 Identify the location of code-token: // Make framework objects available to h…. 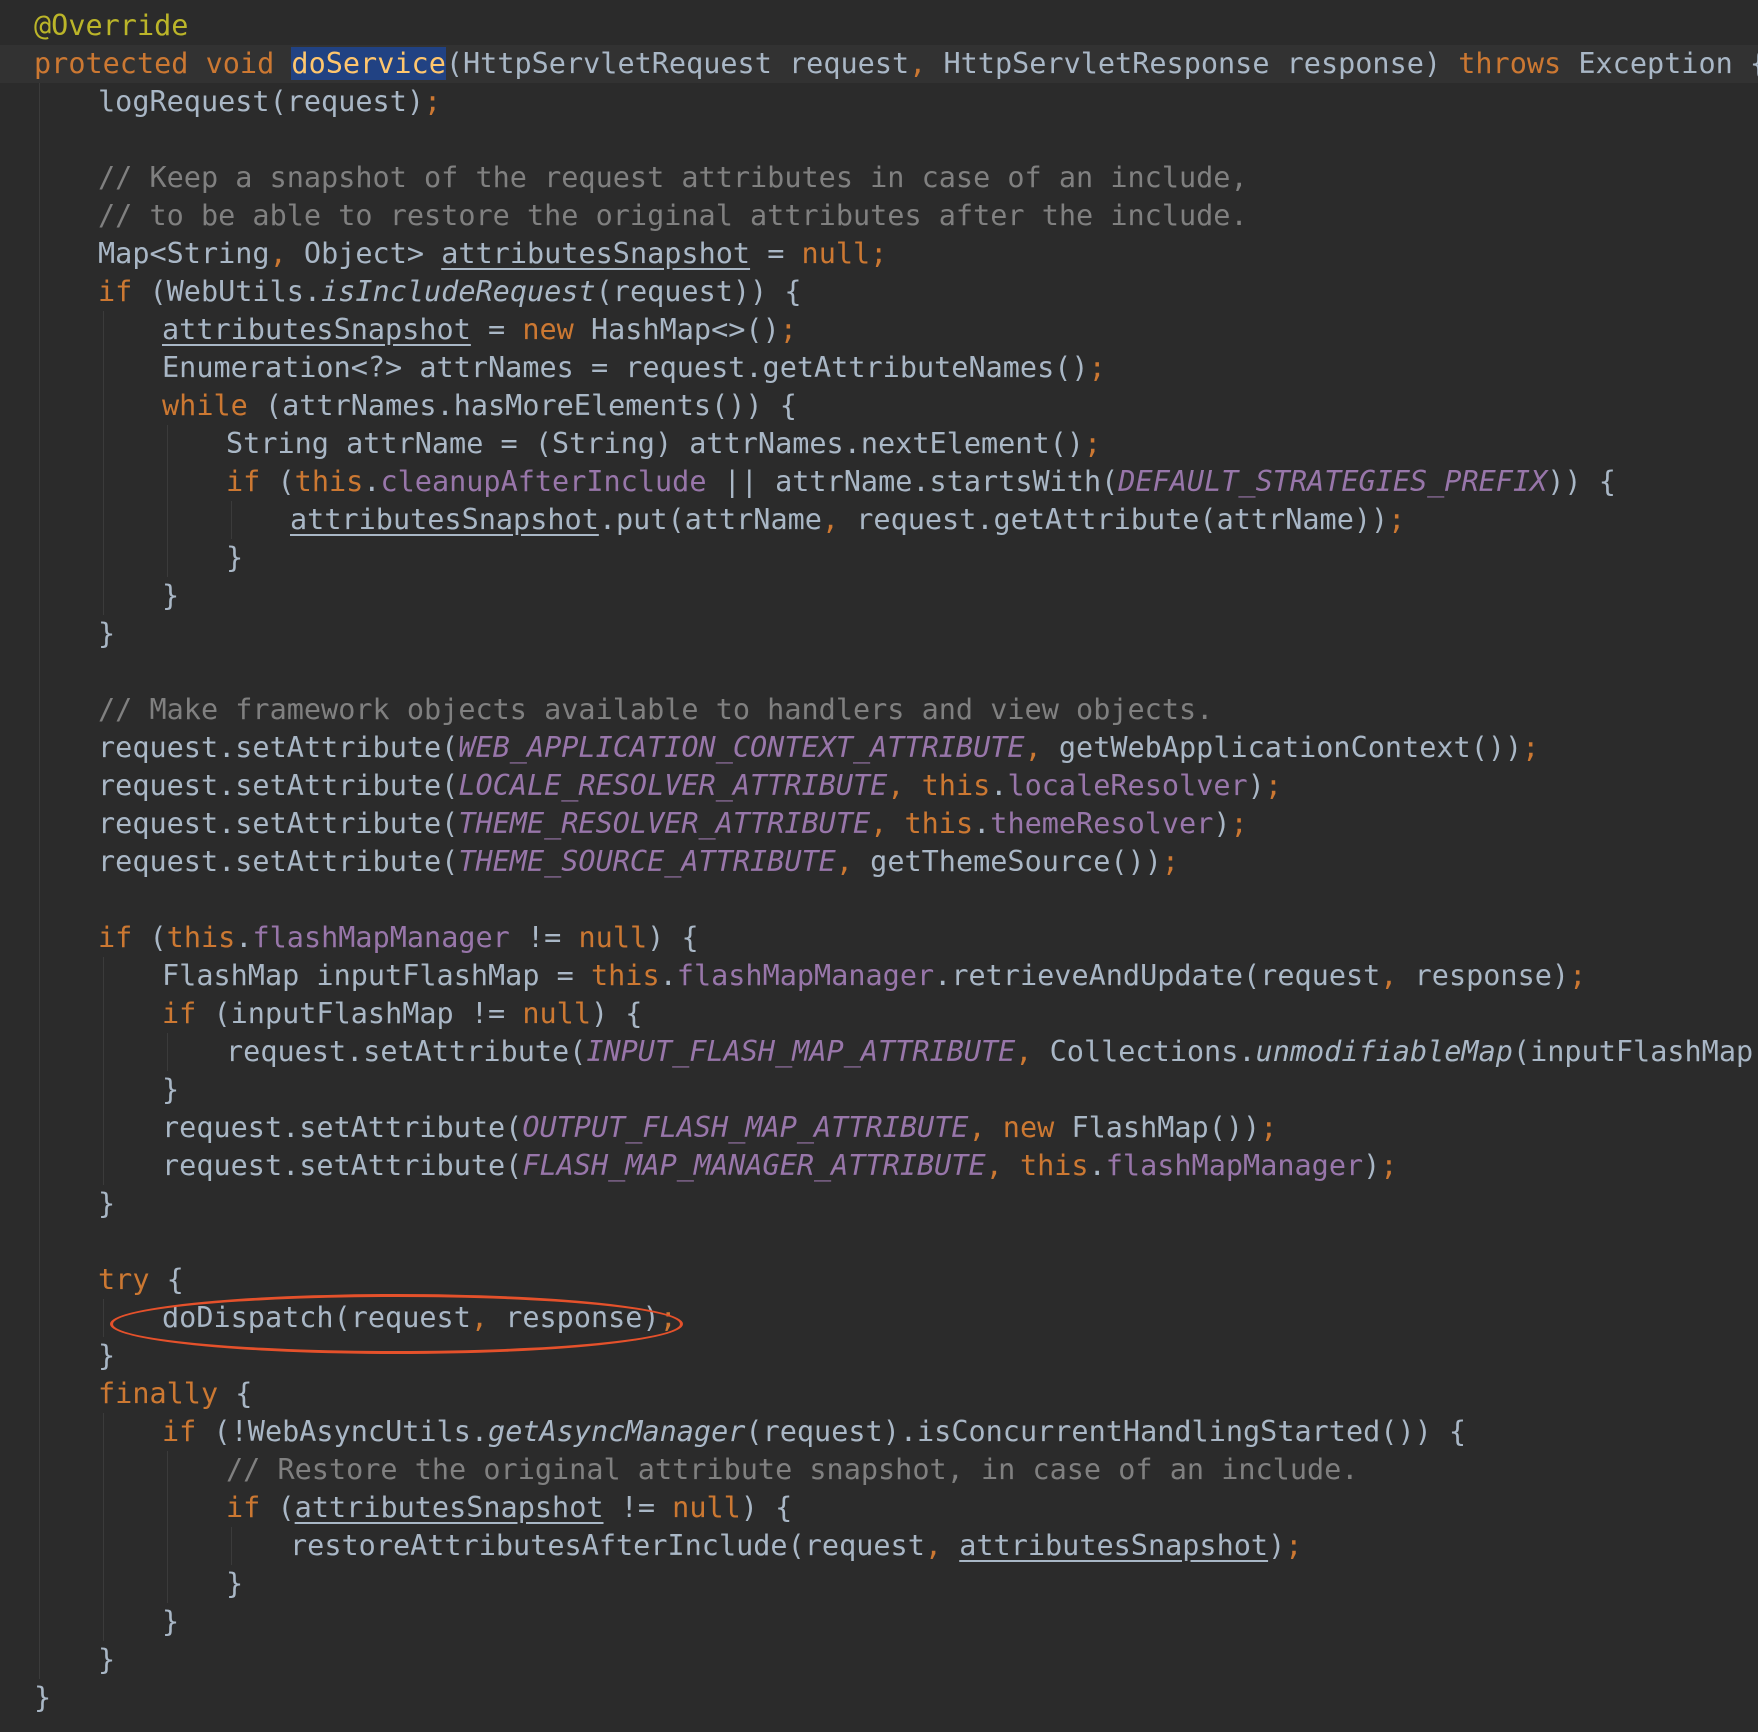
(656, 709).